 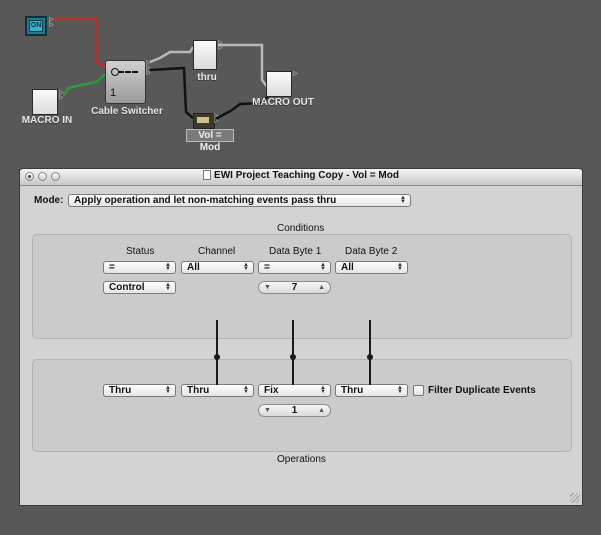 What do you see at coordinates (217, 267) in the screenshot?
I see `channel-condition-select: All ▲ ▼` at bounding box center [217, 267].